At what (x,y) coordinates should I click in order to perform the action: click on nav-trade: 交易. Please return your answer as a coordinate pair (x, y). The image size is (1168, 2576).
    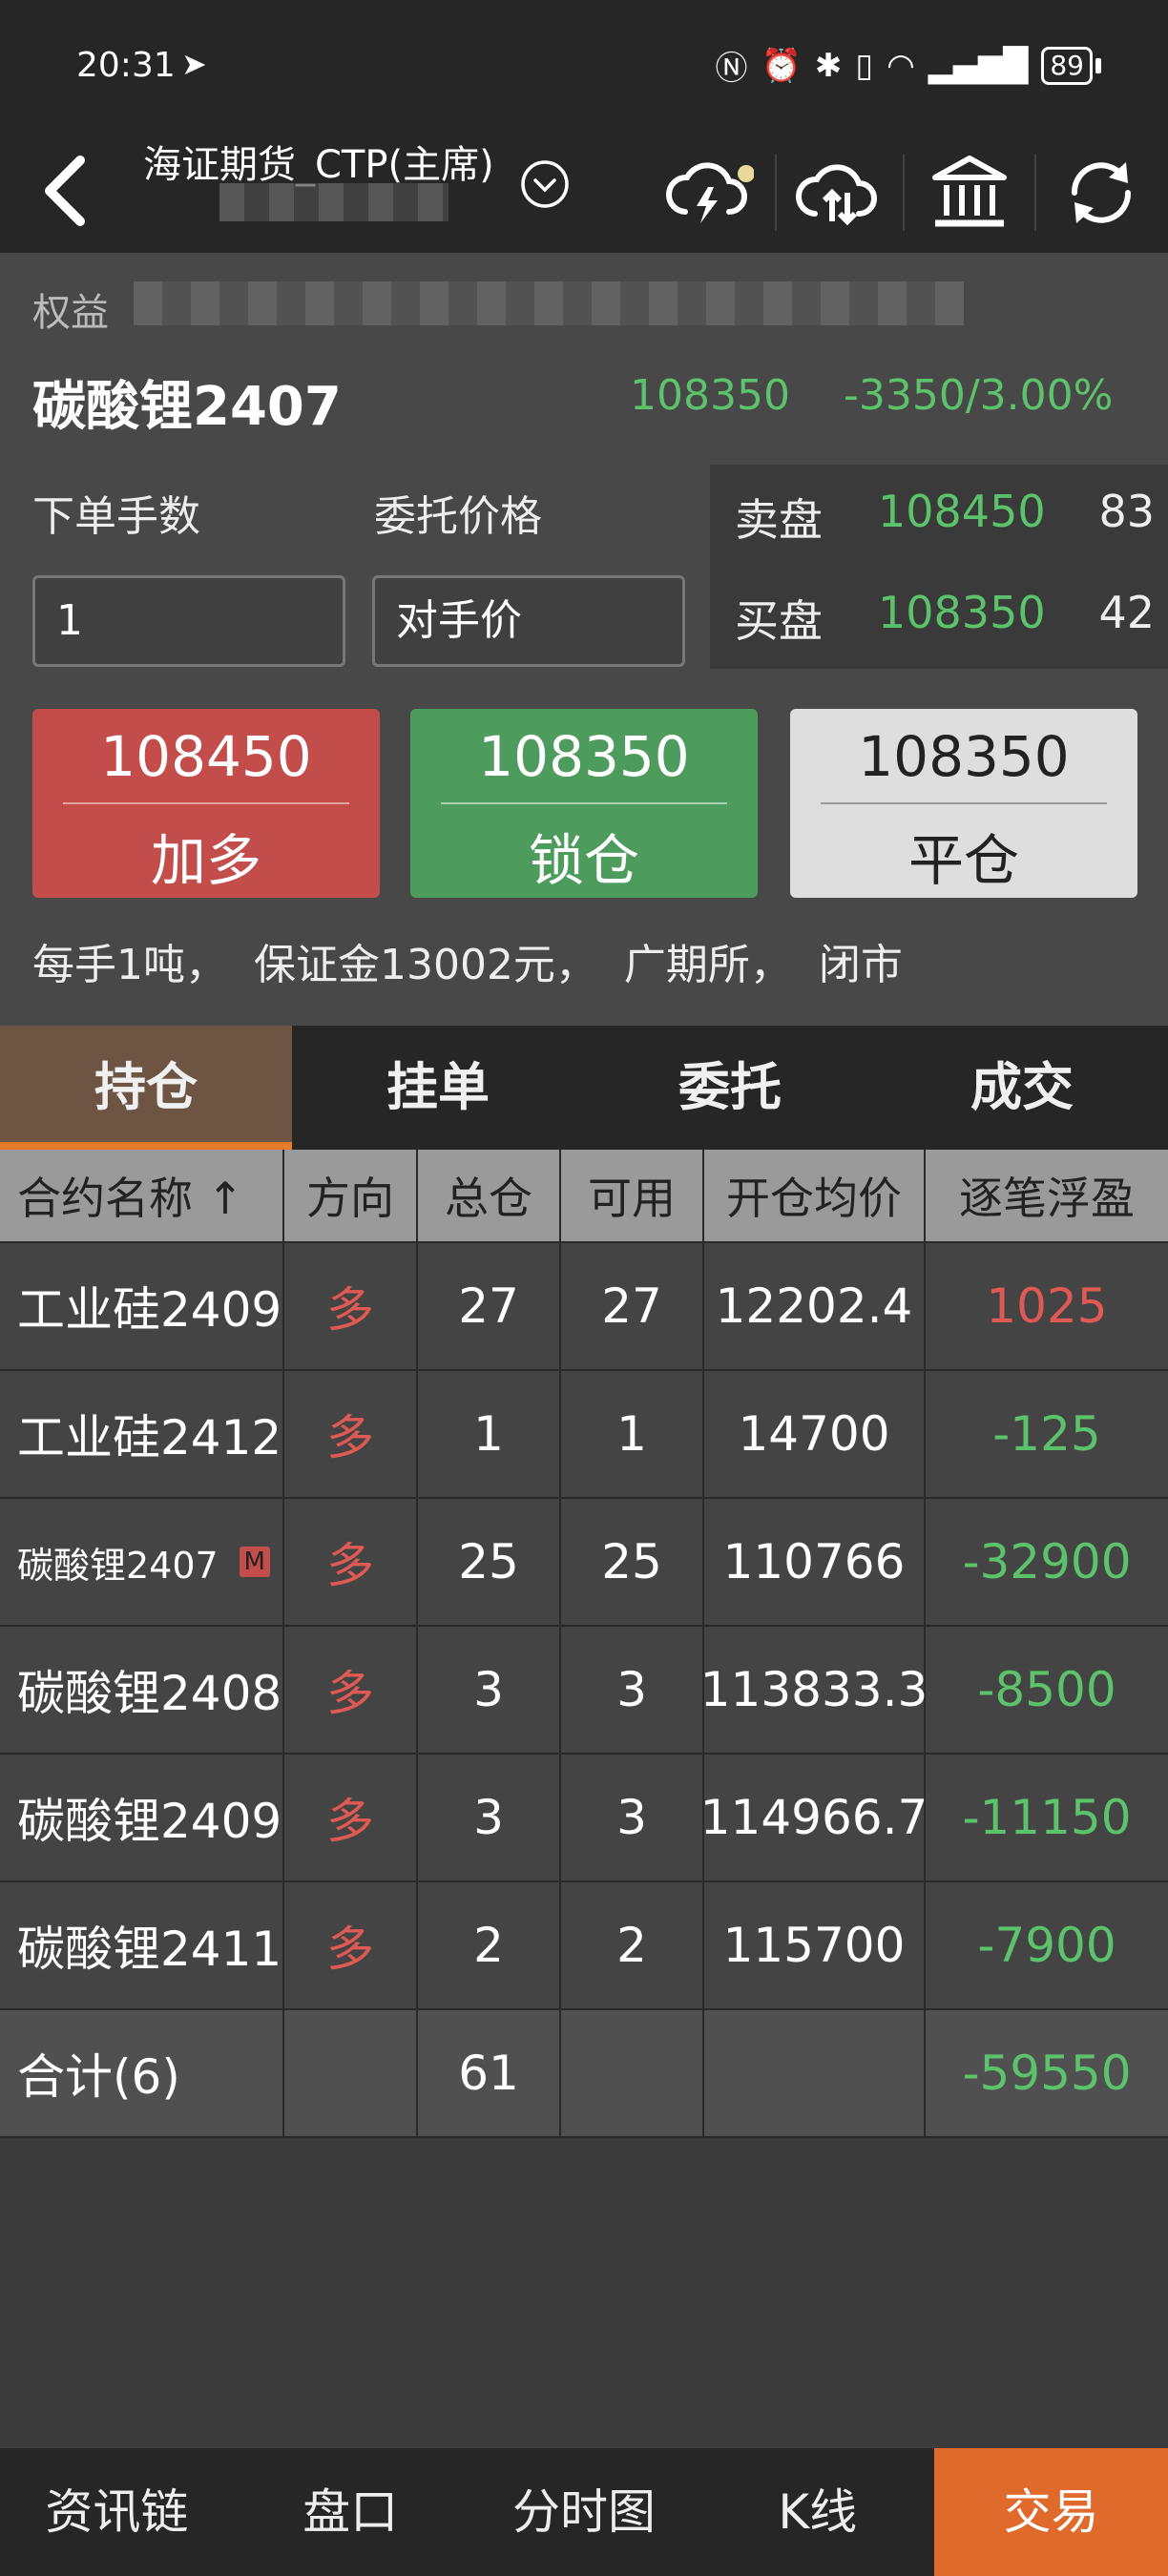
    Looking at the image, I should click on (1051, 2512).